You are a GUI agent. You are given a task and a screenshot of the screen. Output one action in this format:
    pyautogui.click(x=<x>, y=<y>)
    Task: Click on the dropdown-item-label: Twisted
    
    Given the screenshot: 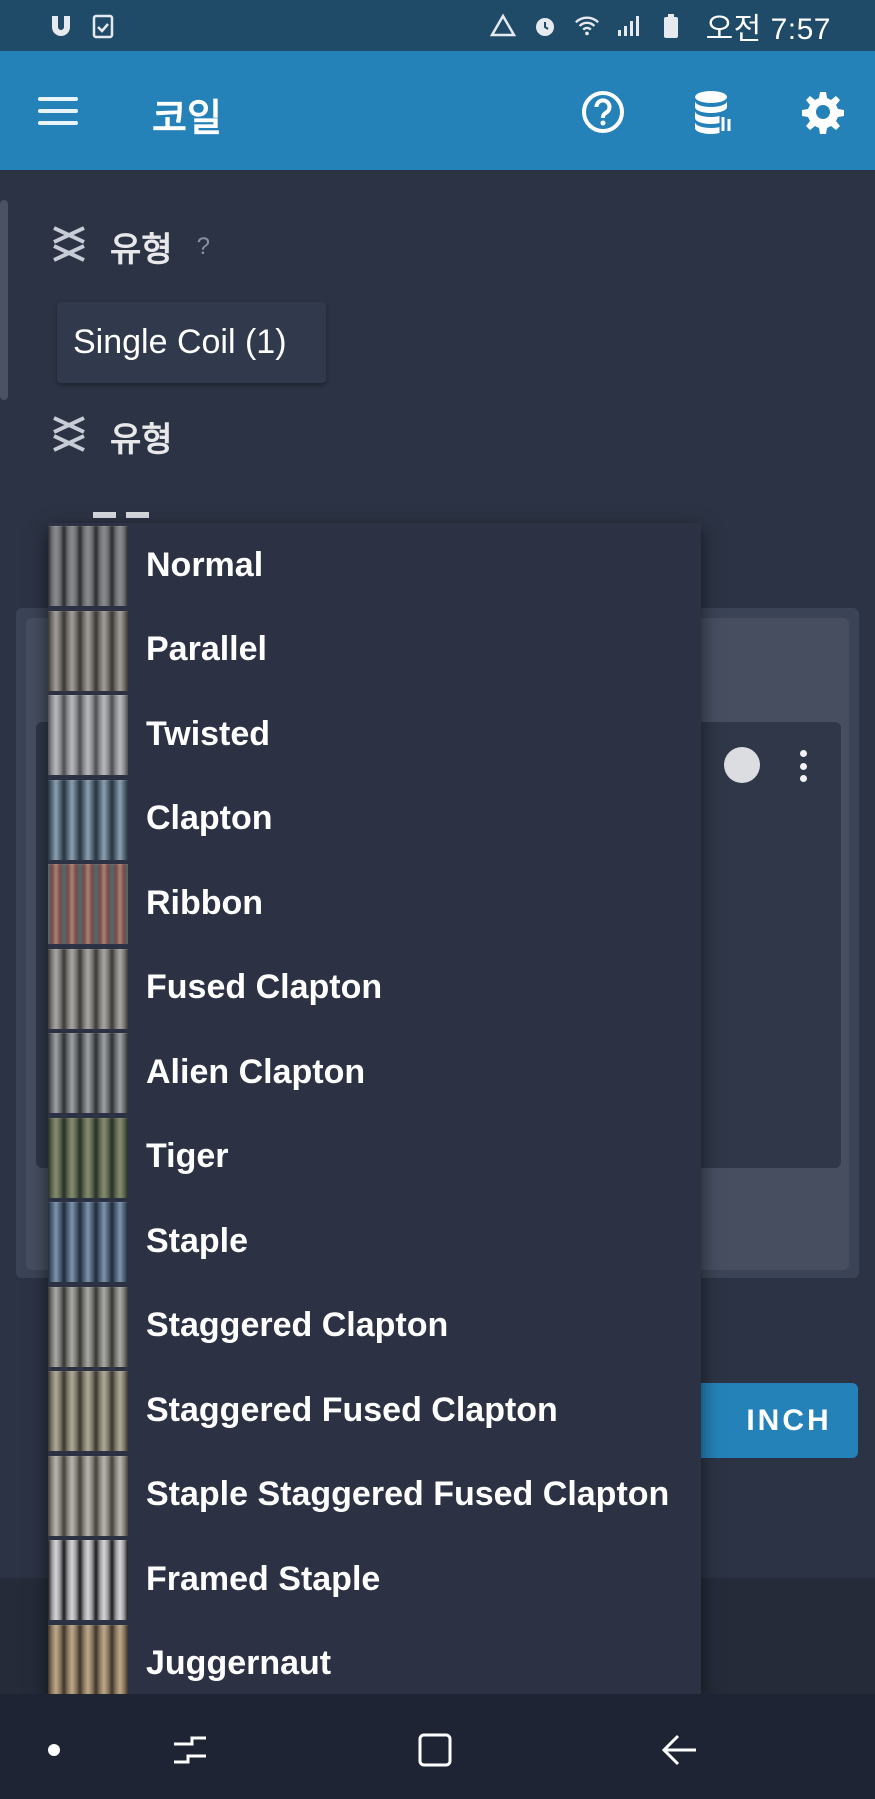 What is the action you would take?
    pyautogui.click(x=208, y=733)
    